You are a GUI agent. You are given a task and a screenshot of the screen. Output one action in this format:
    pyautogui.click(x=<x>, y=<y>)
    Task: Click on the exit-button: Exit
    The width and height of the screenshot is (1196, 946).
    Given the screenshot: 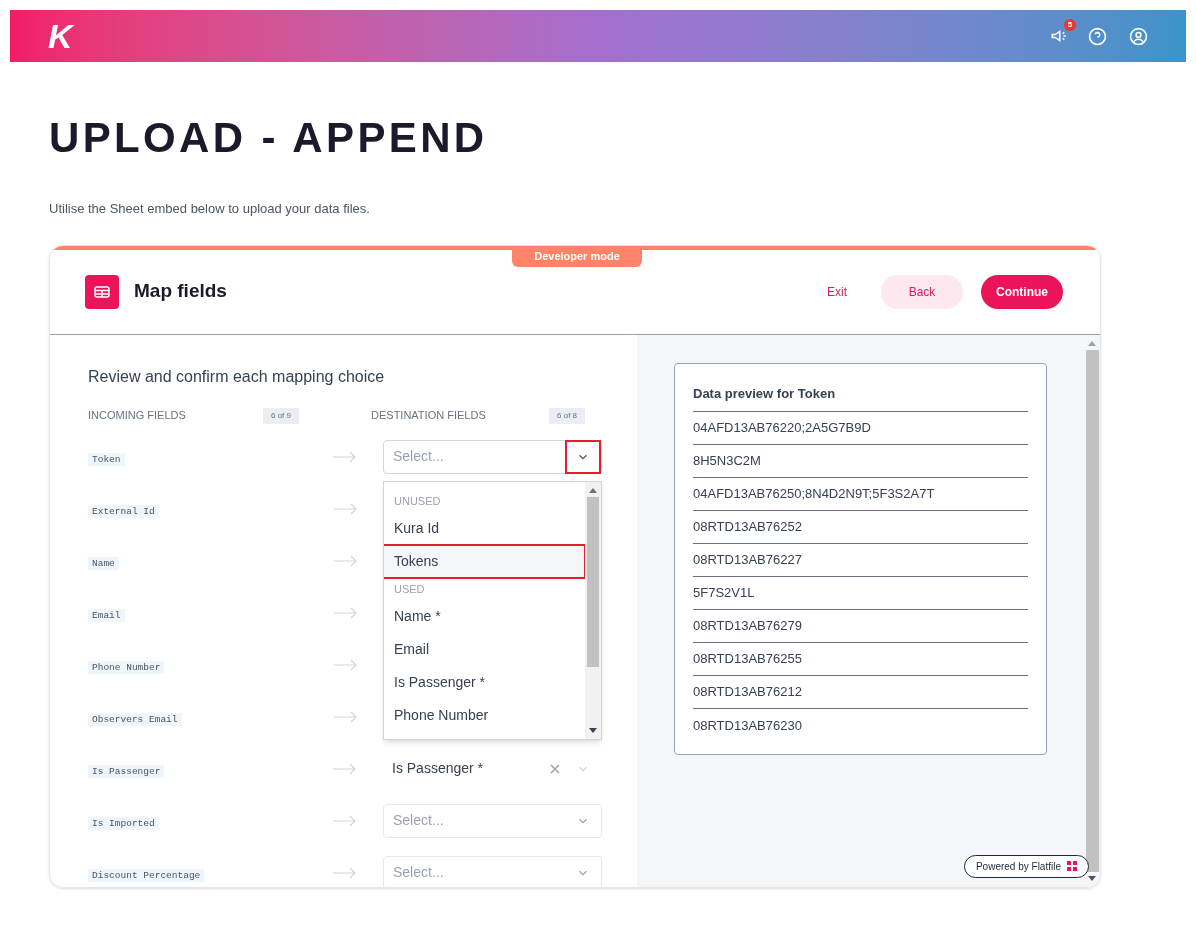 What is the action you would take?
    pyautogui.click(x=837, y=291)
    